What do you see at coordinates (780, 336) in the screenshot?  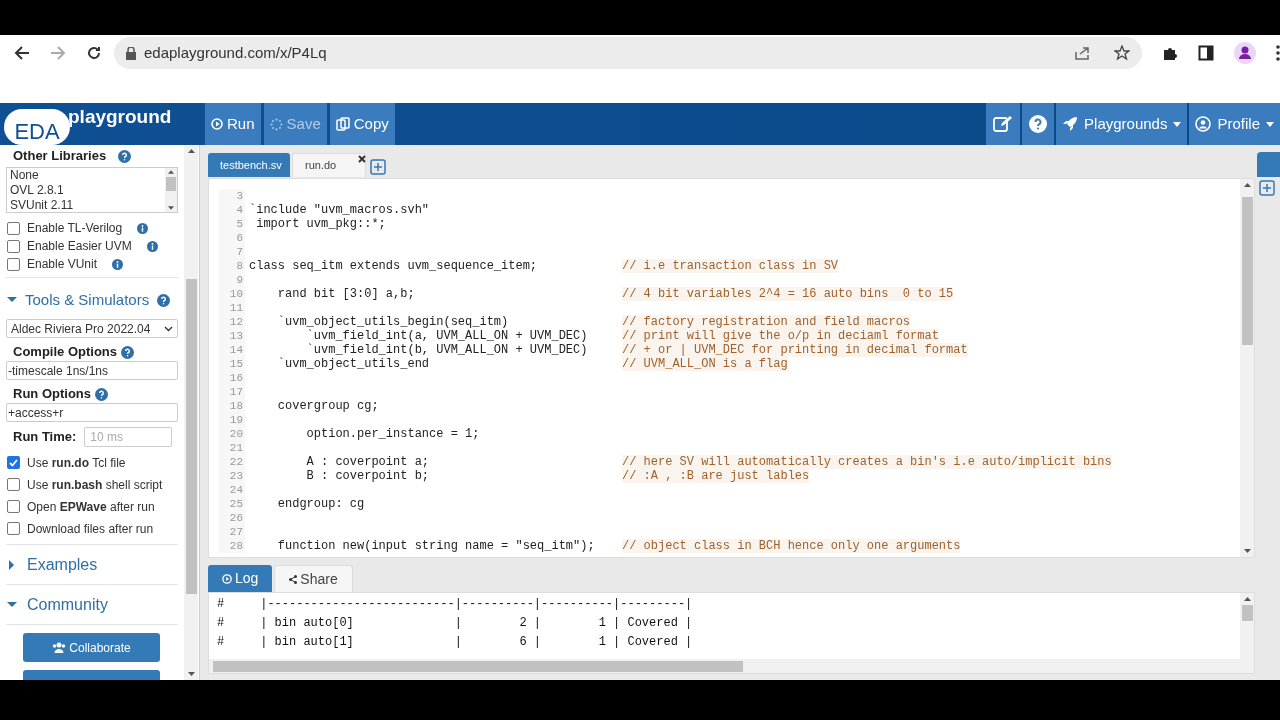 I see `code-comment: // print will give the o/p in deciaml format` at bounding box center [780, 336].